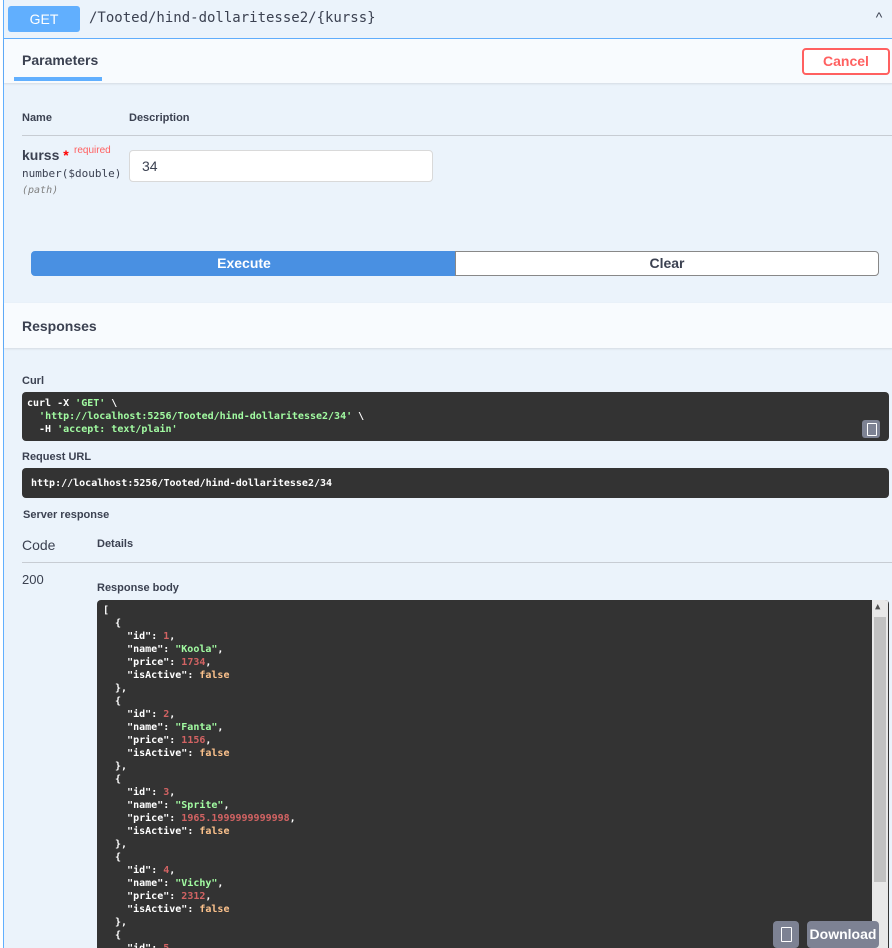  Describe the element at coordinates (41, 155) in the screenshot. I see `param-name-text: kurss` at that location.